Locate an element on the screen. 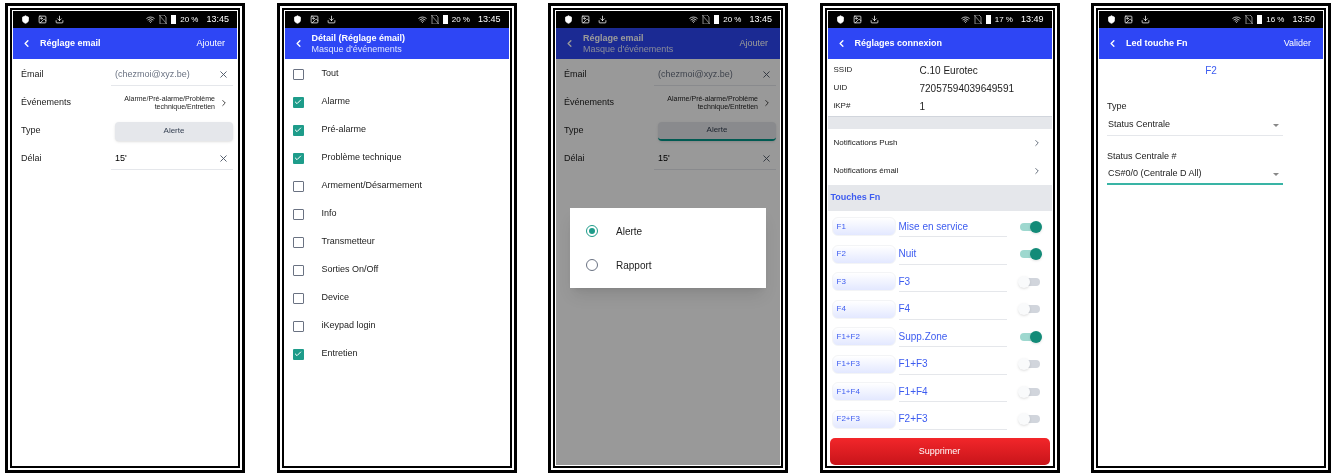  header-action: Valider is located at coordinates (1297, 43).